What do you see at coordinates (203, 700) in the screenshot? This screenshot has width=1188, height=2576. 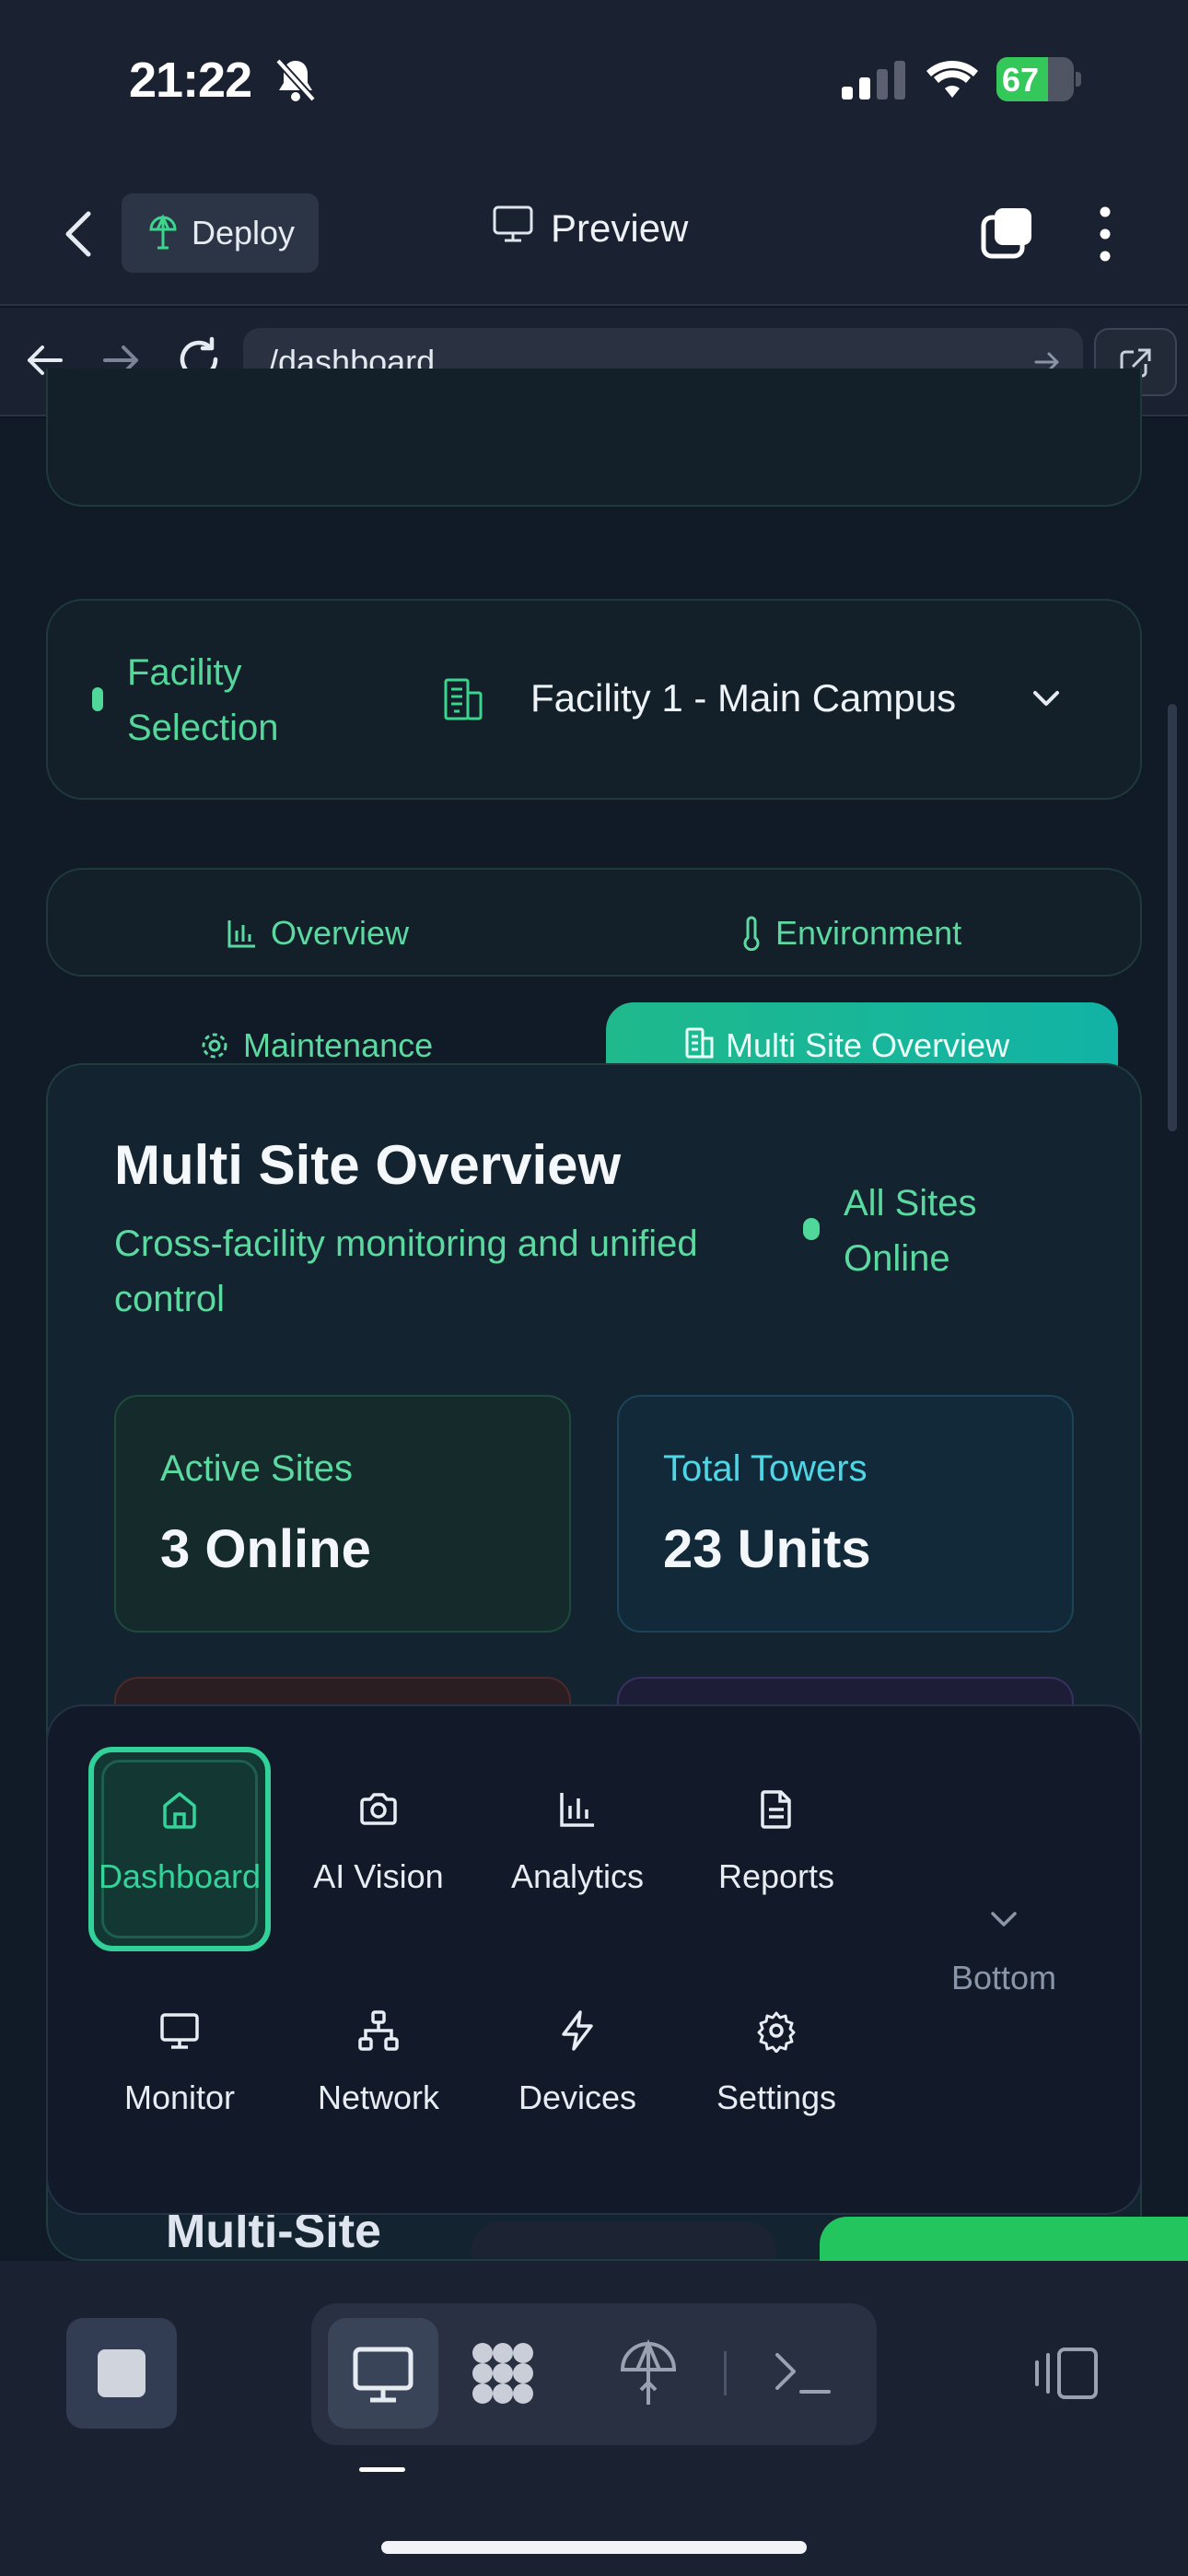 I see `facility-selection-label: Facility Selection` at bounding box center [203, 700].